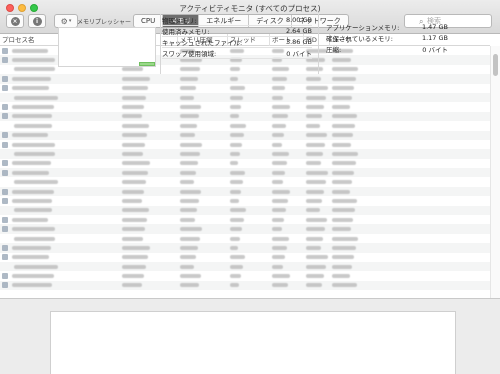 This screenshot has width=500, height=374. I want to click on divider, so click(160, 44).